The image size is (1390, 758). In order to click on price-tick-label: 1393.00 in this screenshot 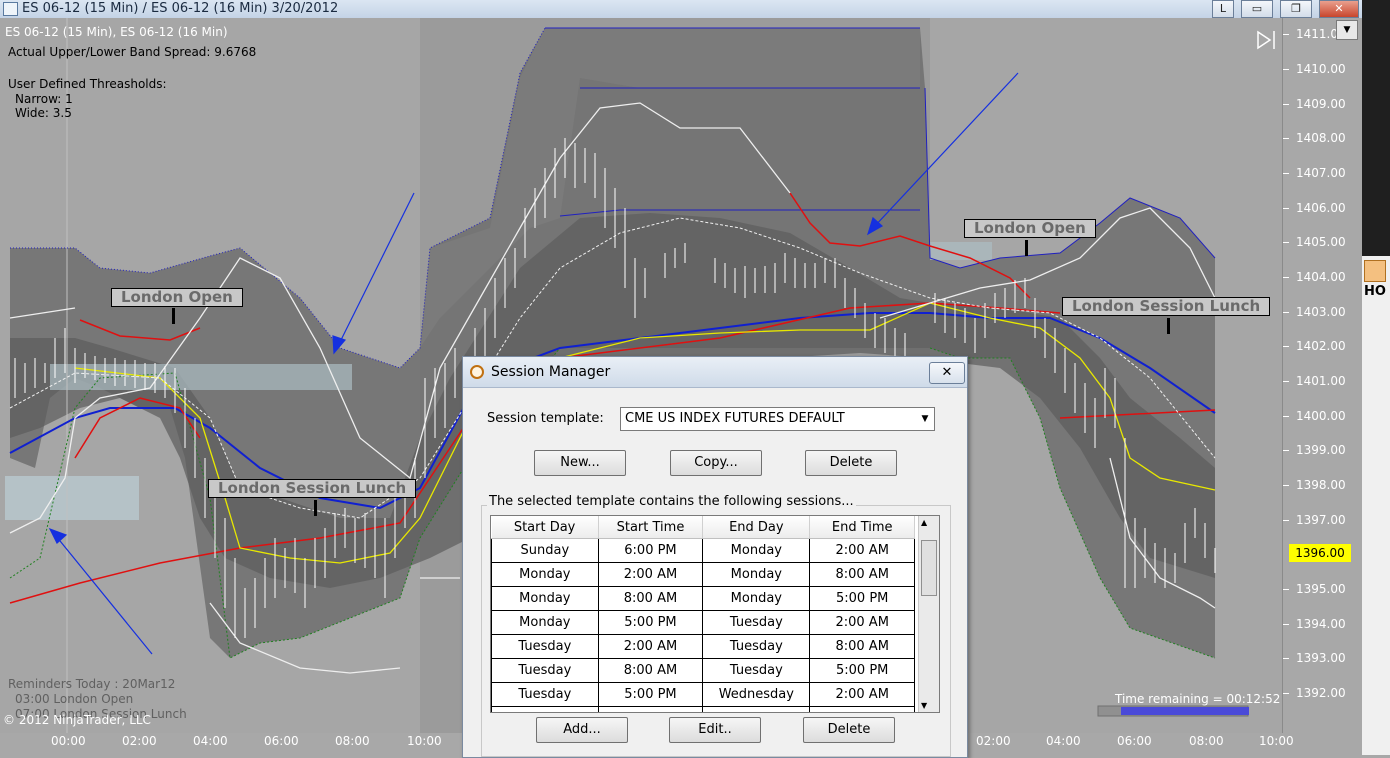, I will do `click(1314, 658)`.